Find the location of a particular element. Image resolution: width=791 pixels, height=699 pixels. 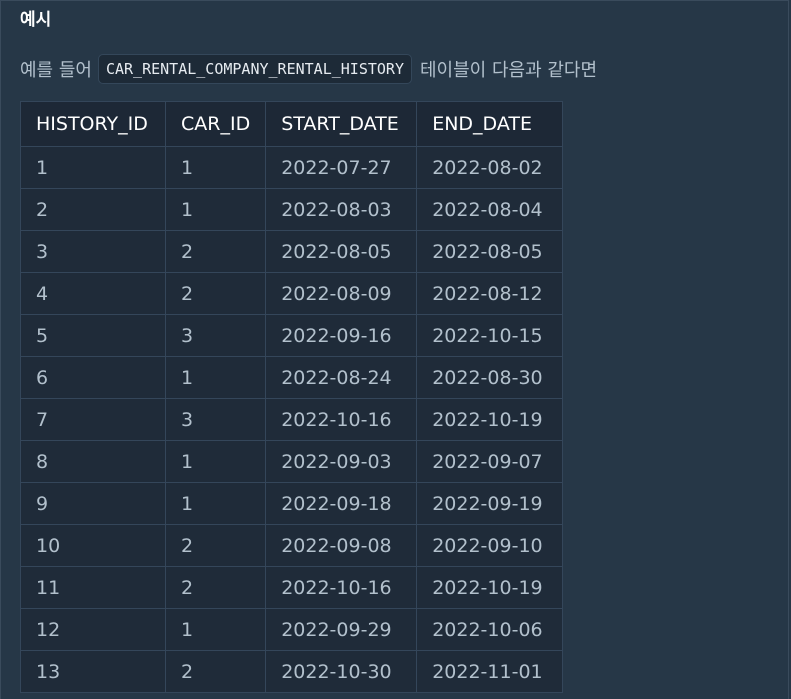

cell-history-id: 7 is located at coordinates (93, 419).